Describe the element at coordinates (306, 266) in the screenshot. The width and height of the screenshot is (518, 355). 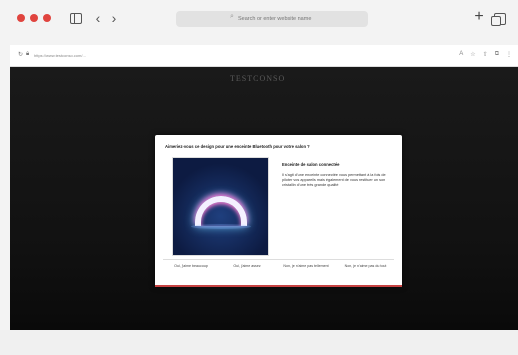
I see `answer-option-dislike: Non, je n'aime pas tellement` at that location.